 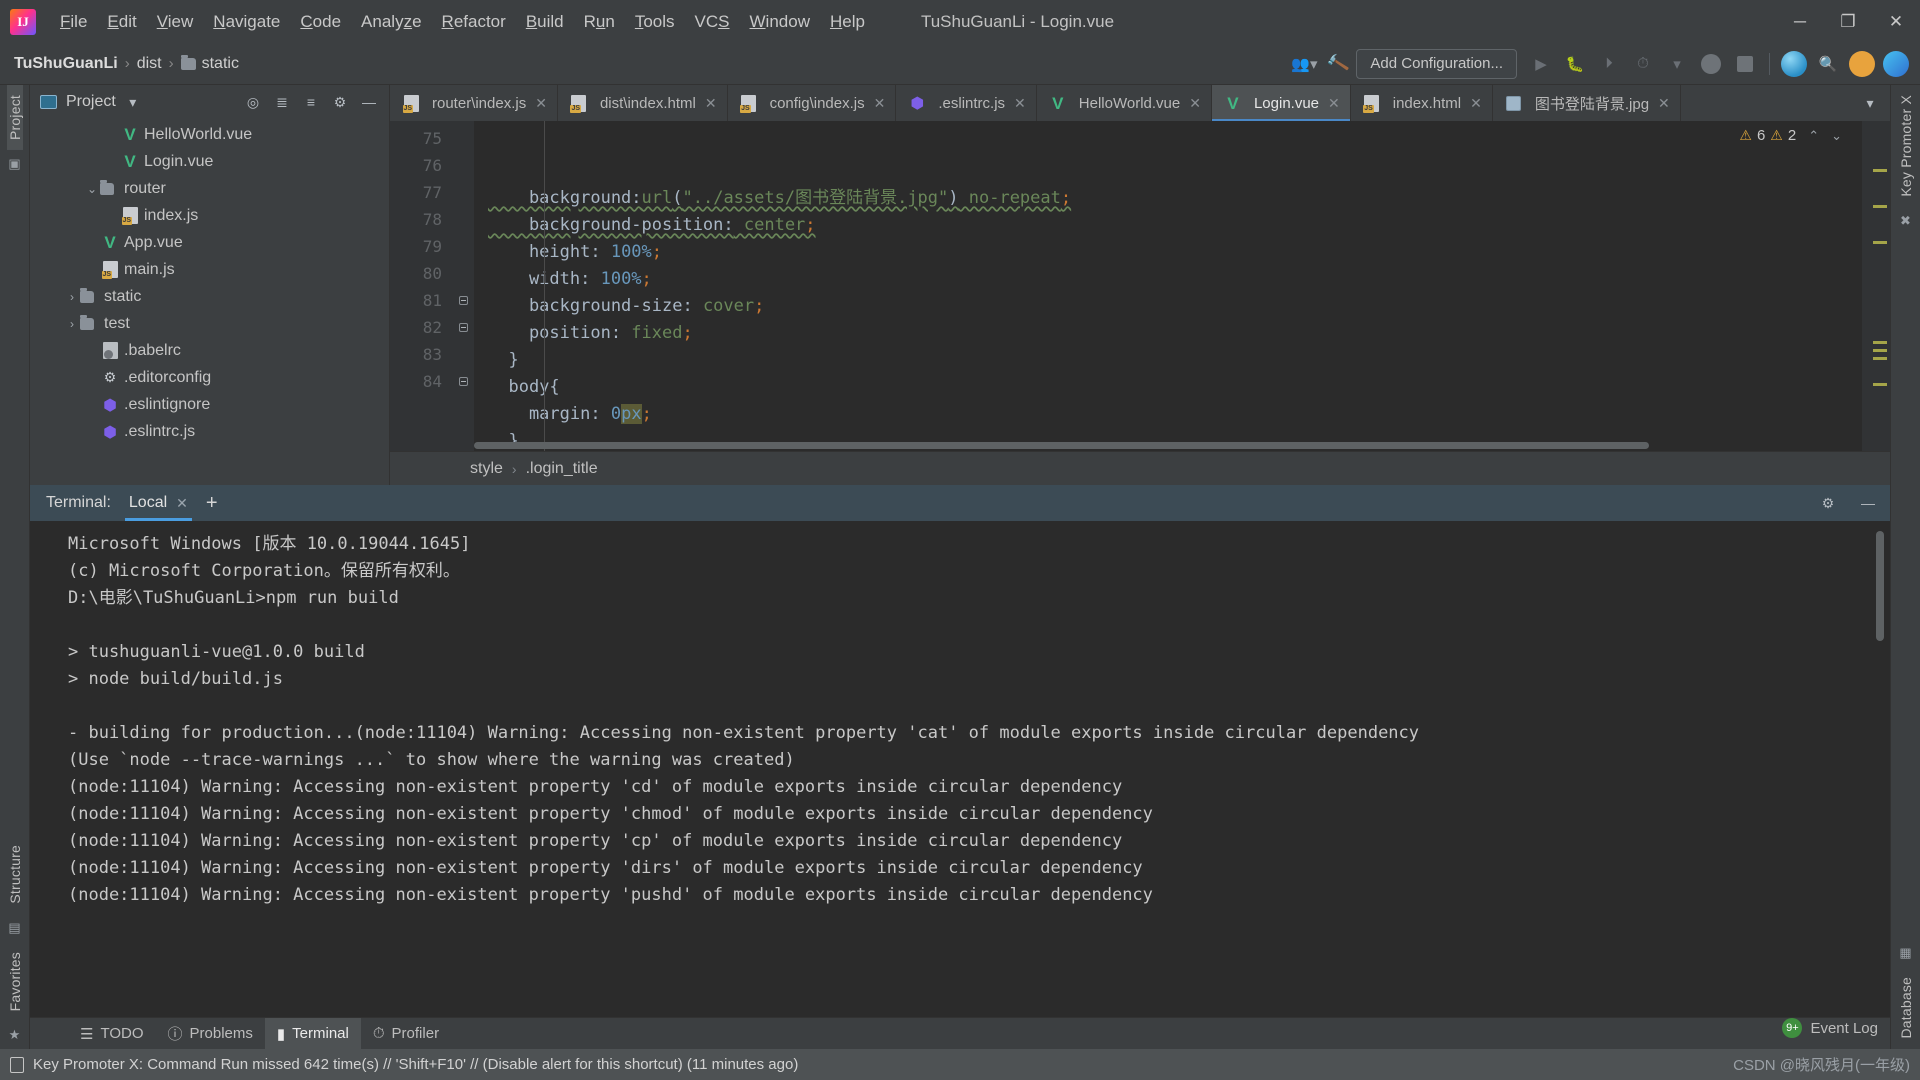 What do you see at coordinates (545, 22) in the screenshot?
I see `menu-build: Build` at bounding box center [545, 22].